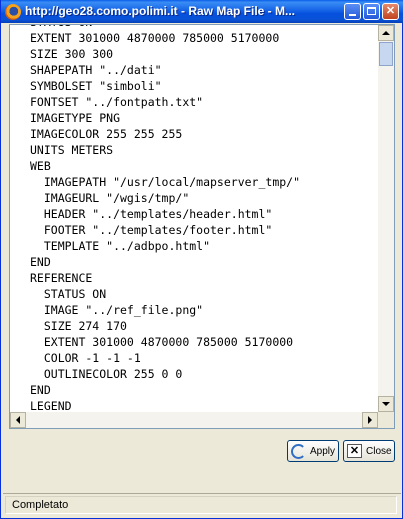  What do you see at coordinates (386, 420) in the screenshot?
I see `scrollbar-corner` at bounding box center [386, 420].